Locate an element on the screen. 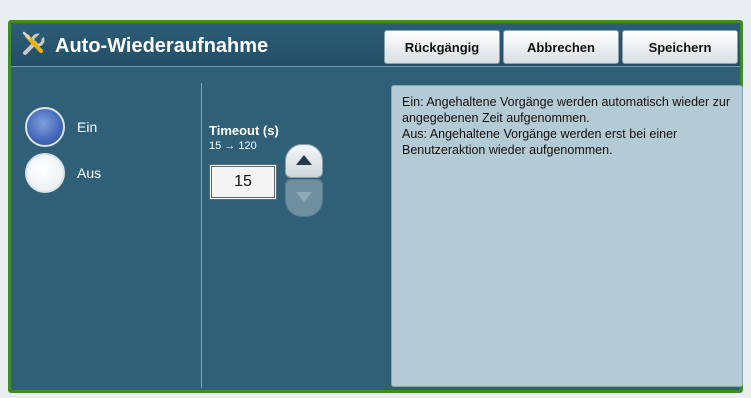 This screenshot has width=751, height=398. arrow-up-icon is located at coordinates (304, 161).